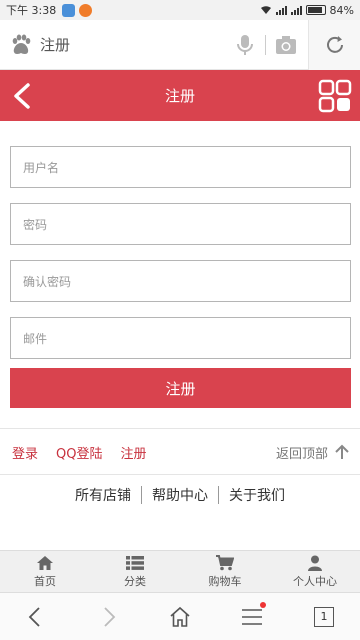  I want to click on bottom-tab-bar: 首页 分类 购物车 个人中心, so click(180, 571).